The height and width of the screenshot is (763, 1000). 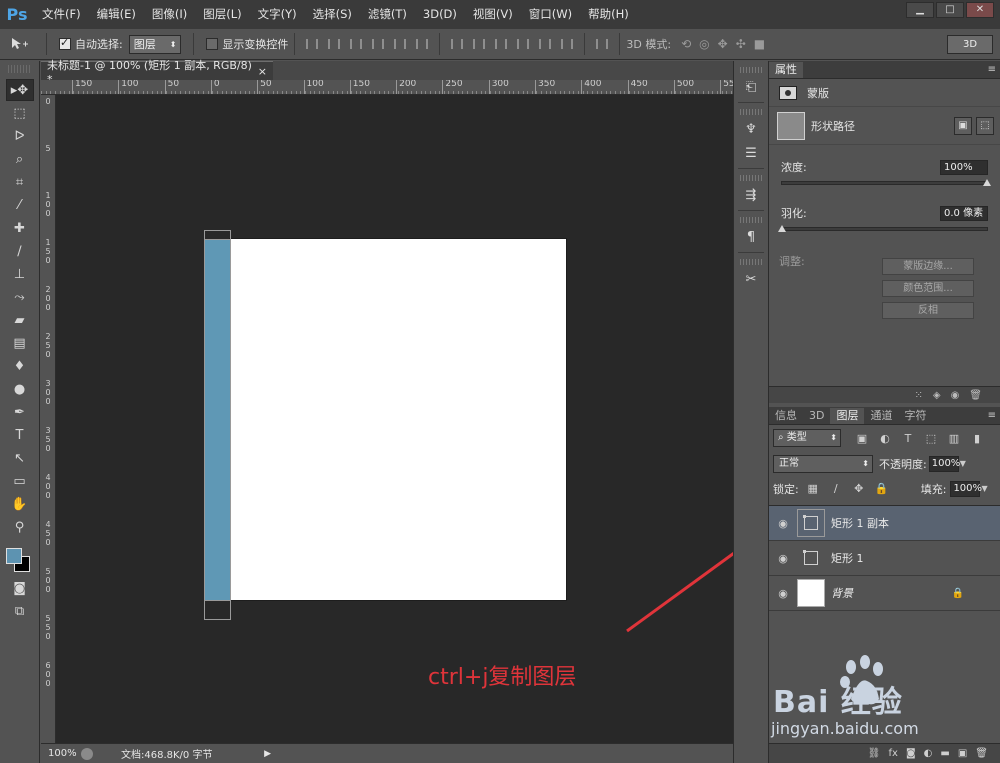 What do you see at coordinates (602, 44) in the screenshot?
I see `auto-align-icon` at bounding box center [602, 44].